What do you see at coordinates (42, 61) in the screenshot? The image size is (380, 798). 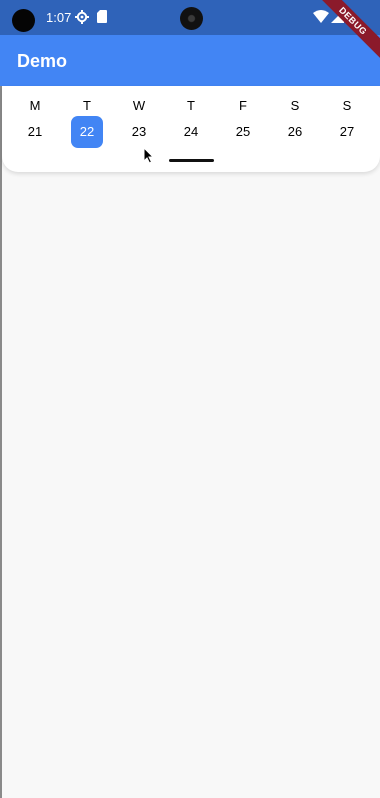 I see `app-title: Demo` at bounding box center [42, 61].